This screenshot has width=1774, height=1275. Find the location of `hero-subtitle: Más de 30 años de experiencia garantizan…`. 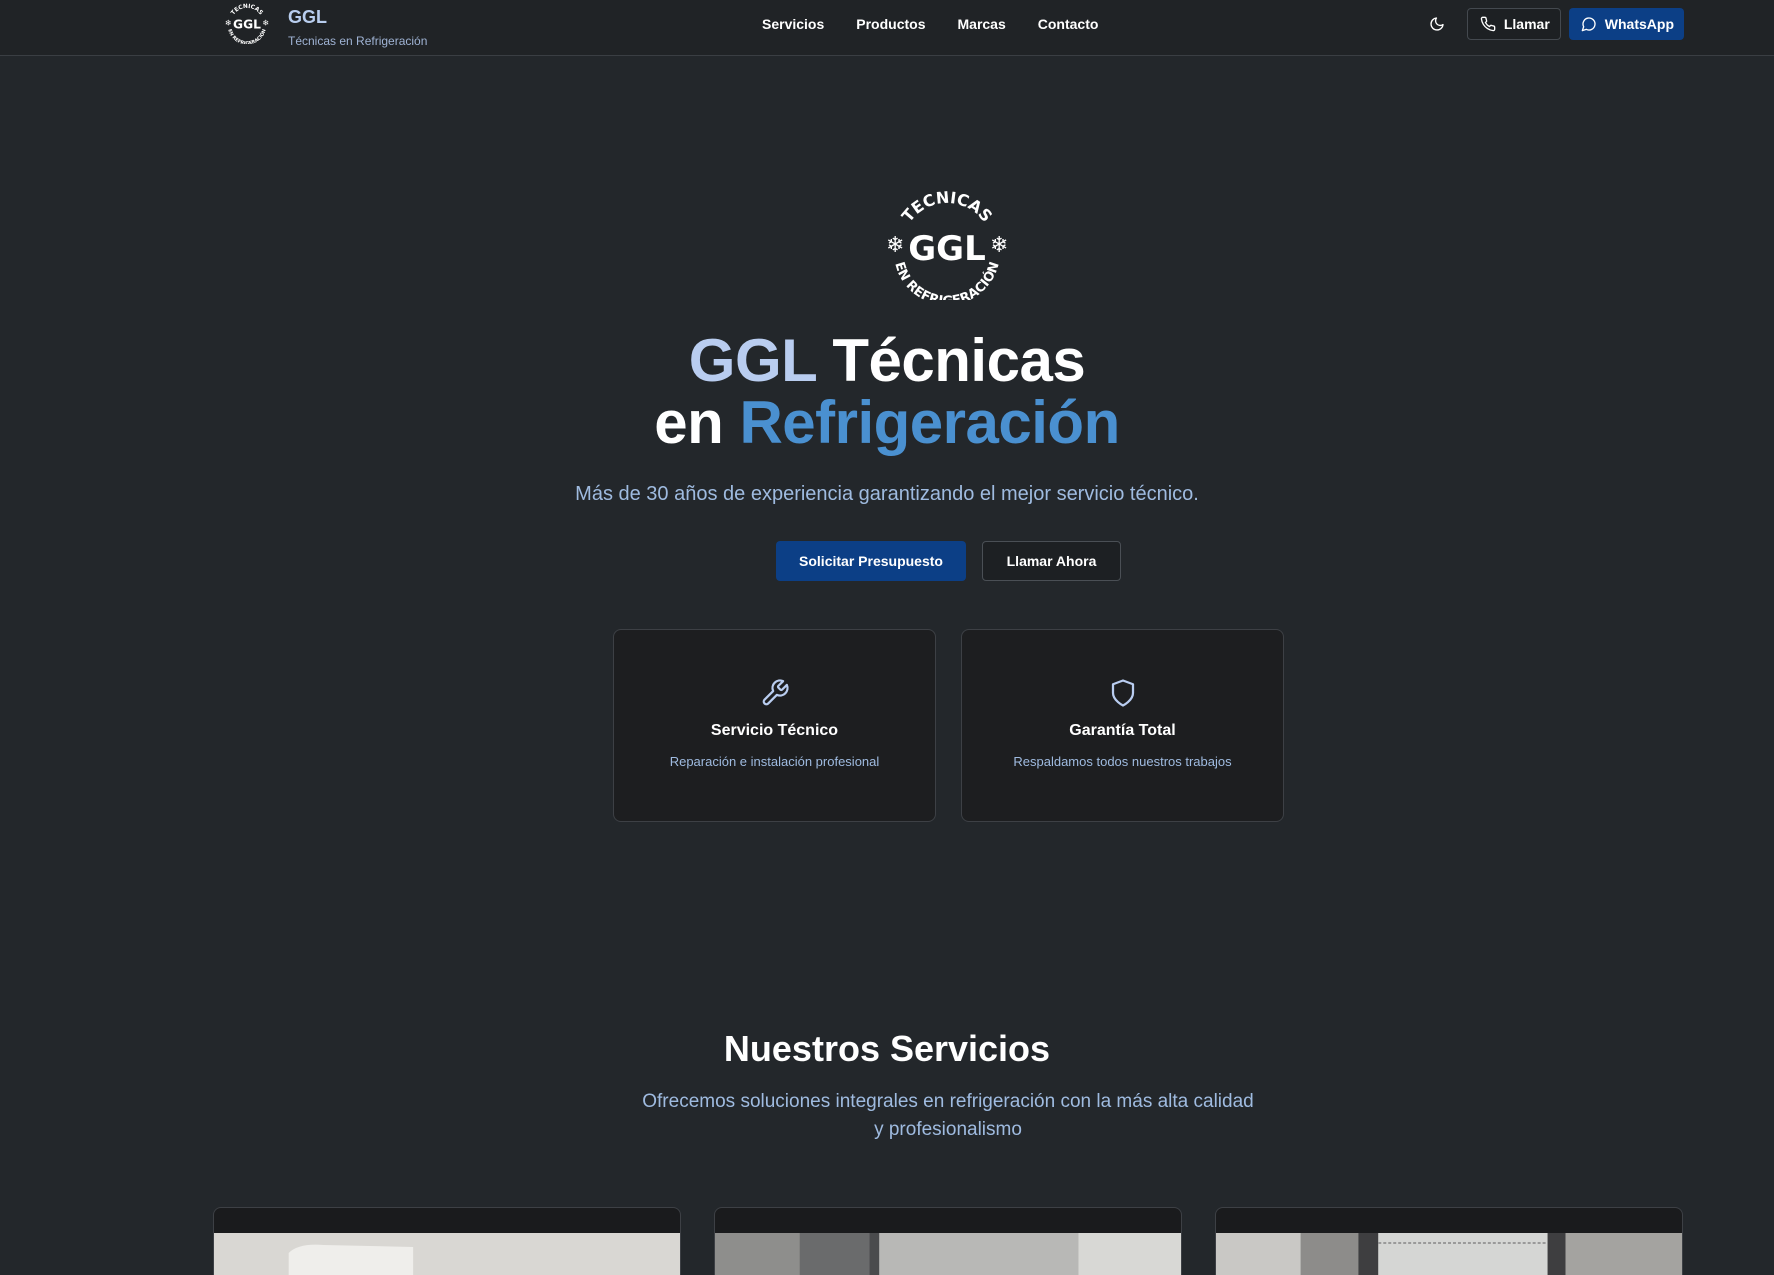

hero-subtitle: Más de 30 años de experiencia garantizan… is located at coordinates (887, 494).